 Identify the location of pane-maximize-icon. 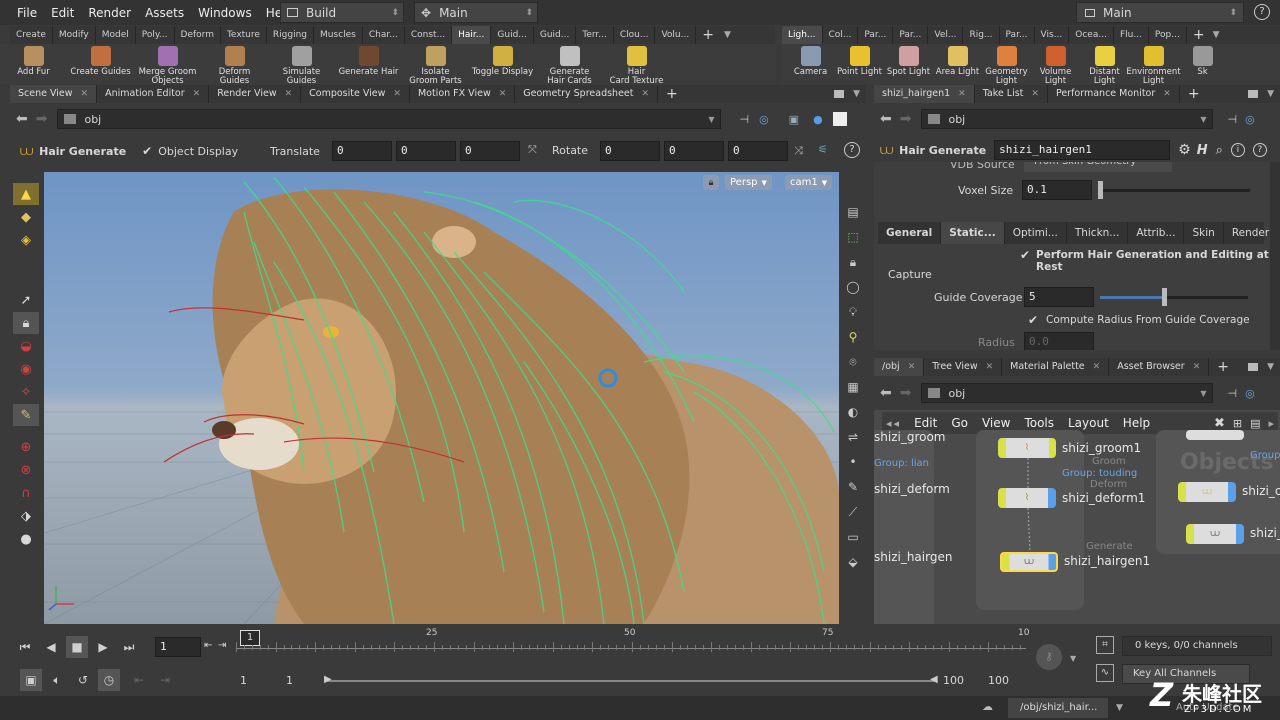
(1253, 94).